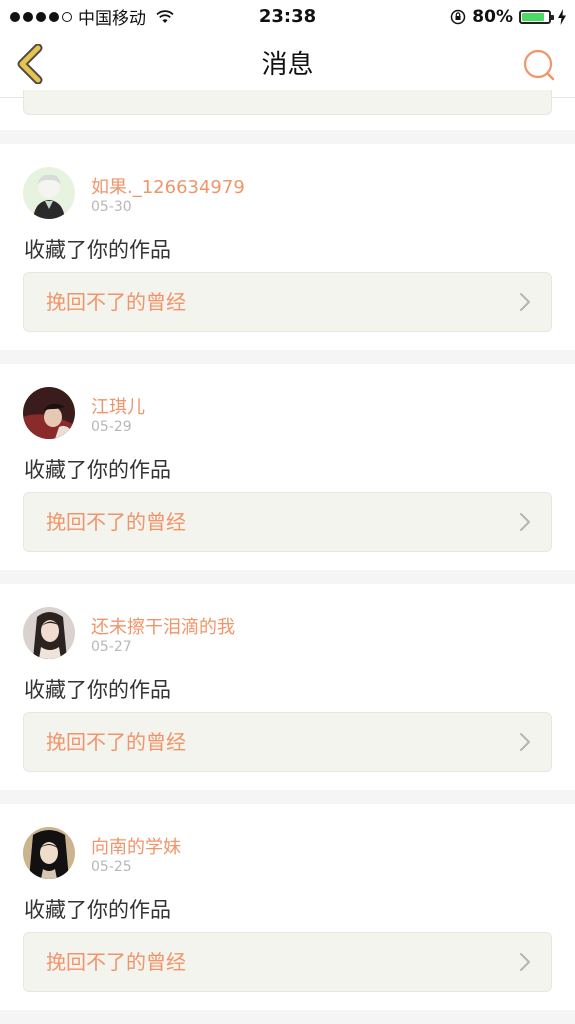  Describe the element at coordinates (111, 867) in the screenshot. I see `message-date: 05-25` at that location.